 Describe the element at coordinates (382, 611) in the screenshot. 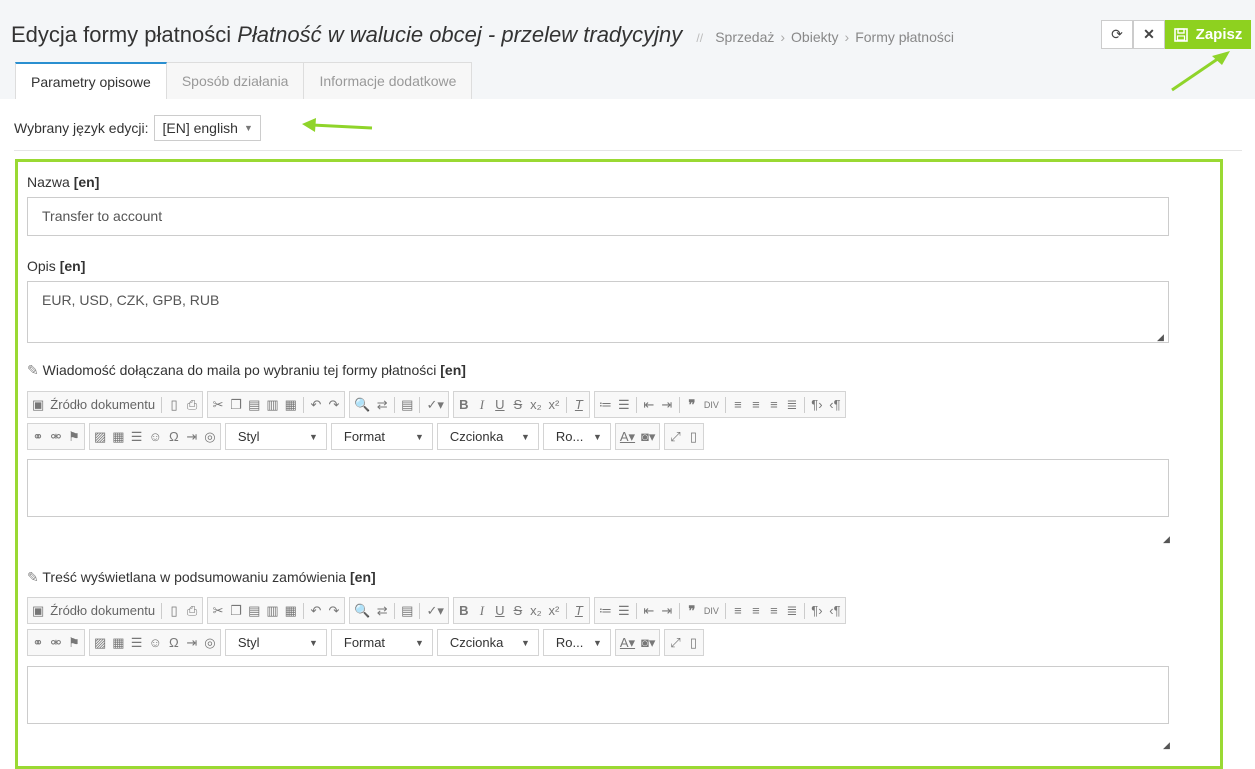

I see `replace-icon: ⇄` at that location.